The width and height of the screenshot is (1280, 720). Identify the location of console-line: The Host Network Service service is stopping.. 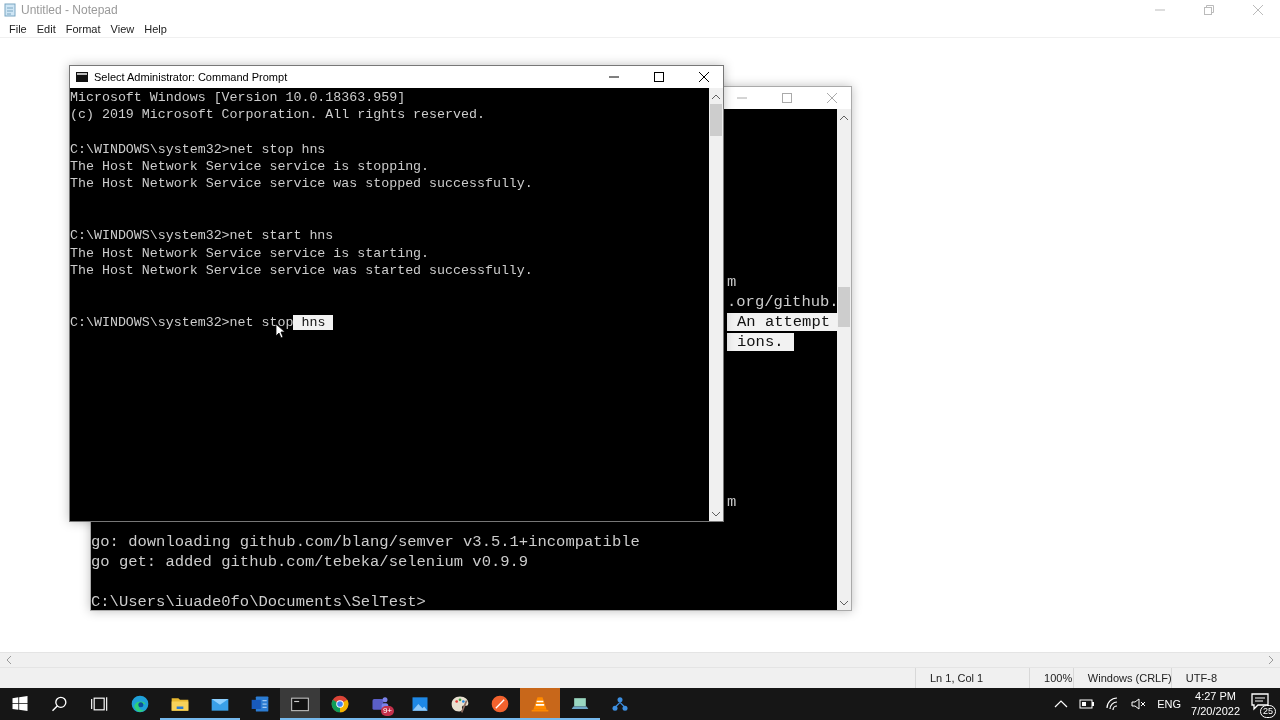
(250, 167).